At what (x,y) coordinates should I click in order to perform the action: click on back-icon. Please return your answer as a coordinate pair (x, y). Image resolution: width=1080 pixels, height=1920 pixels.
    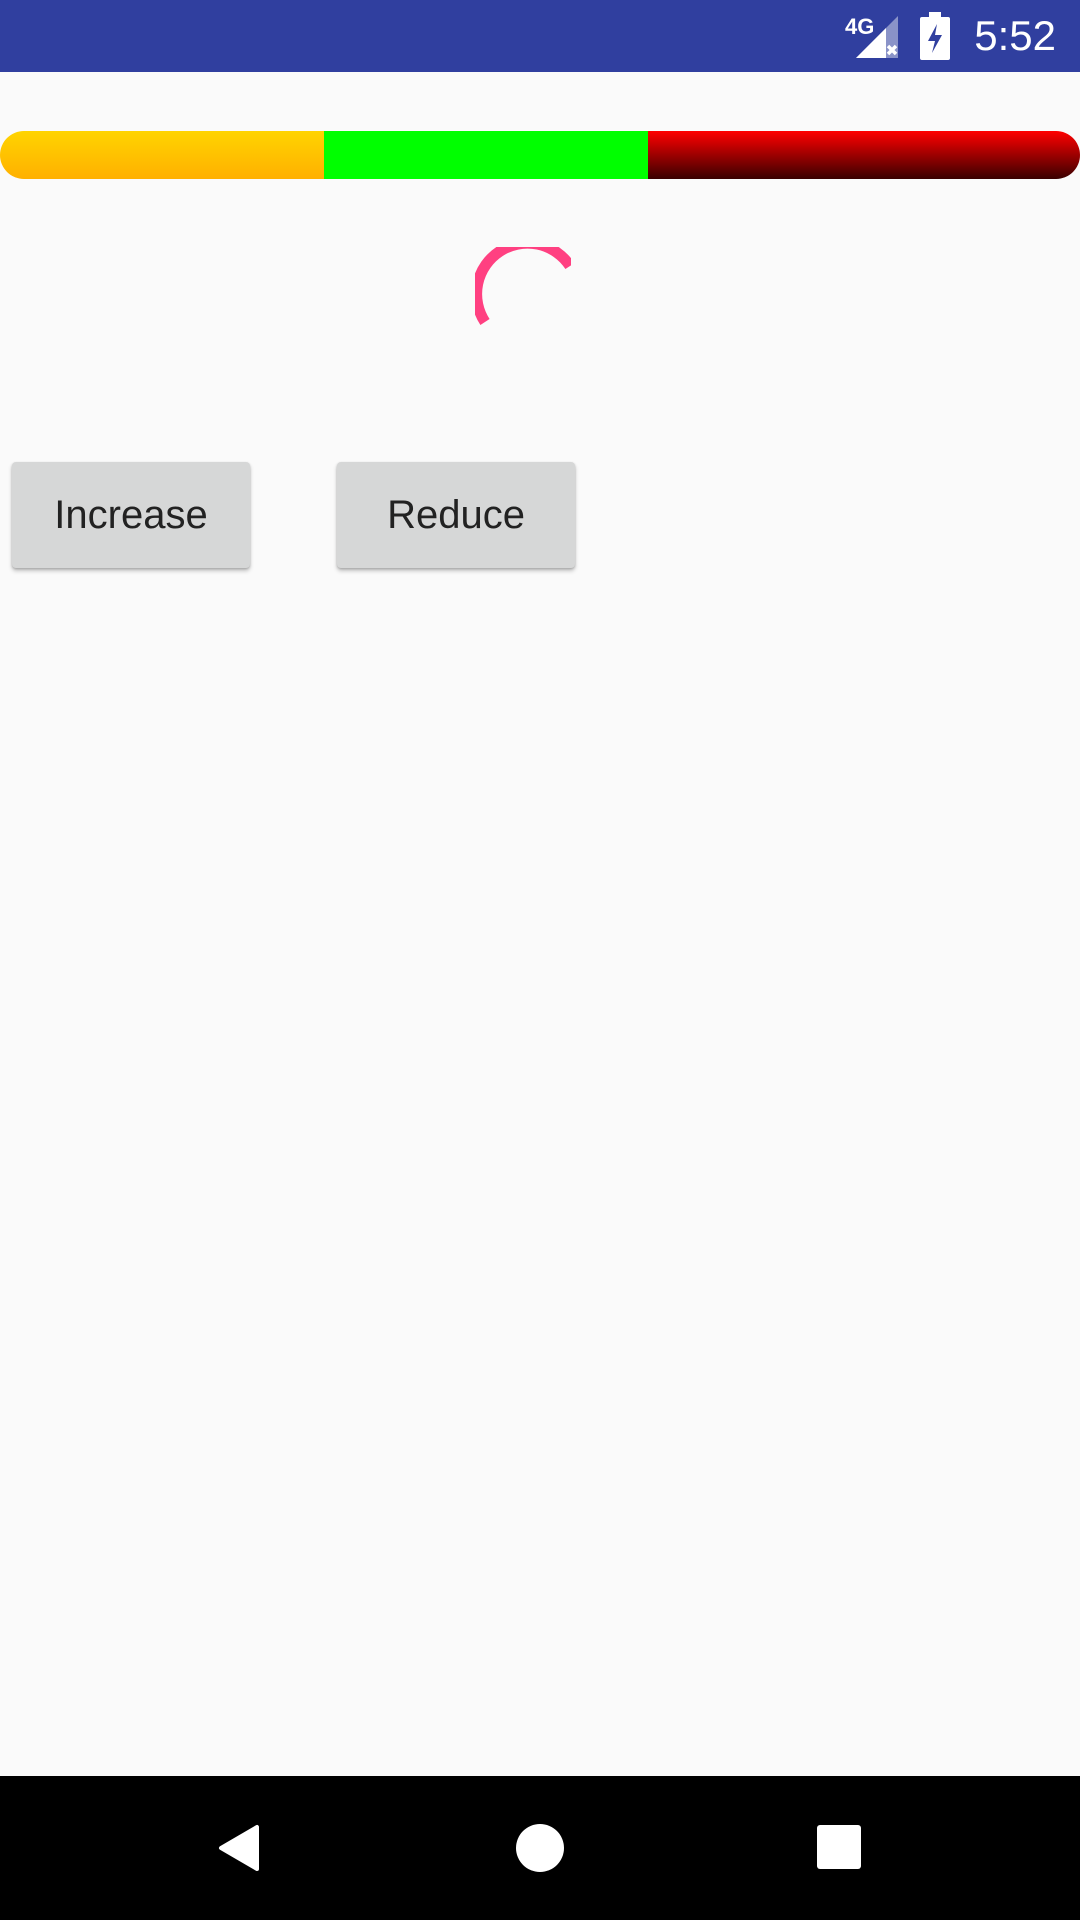
    Looking at the image, I should click on (239, 1848).